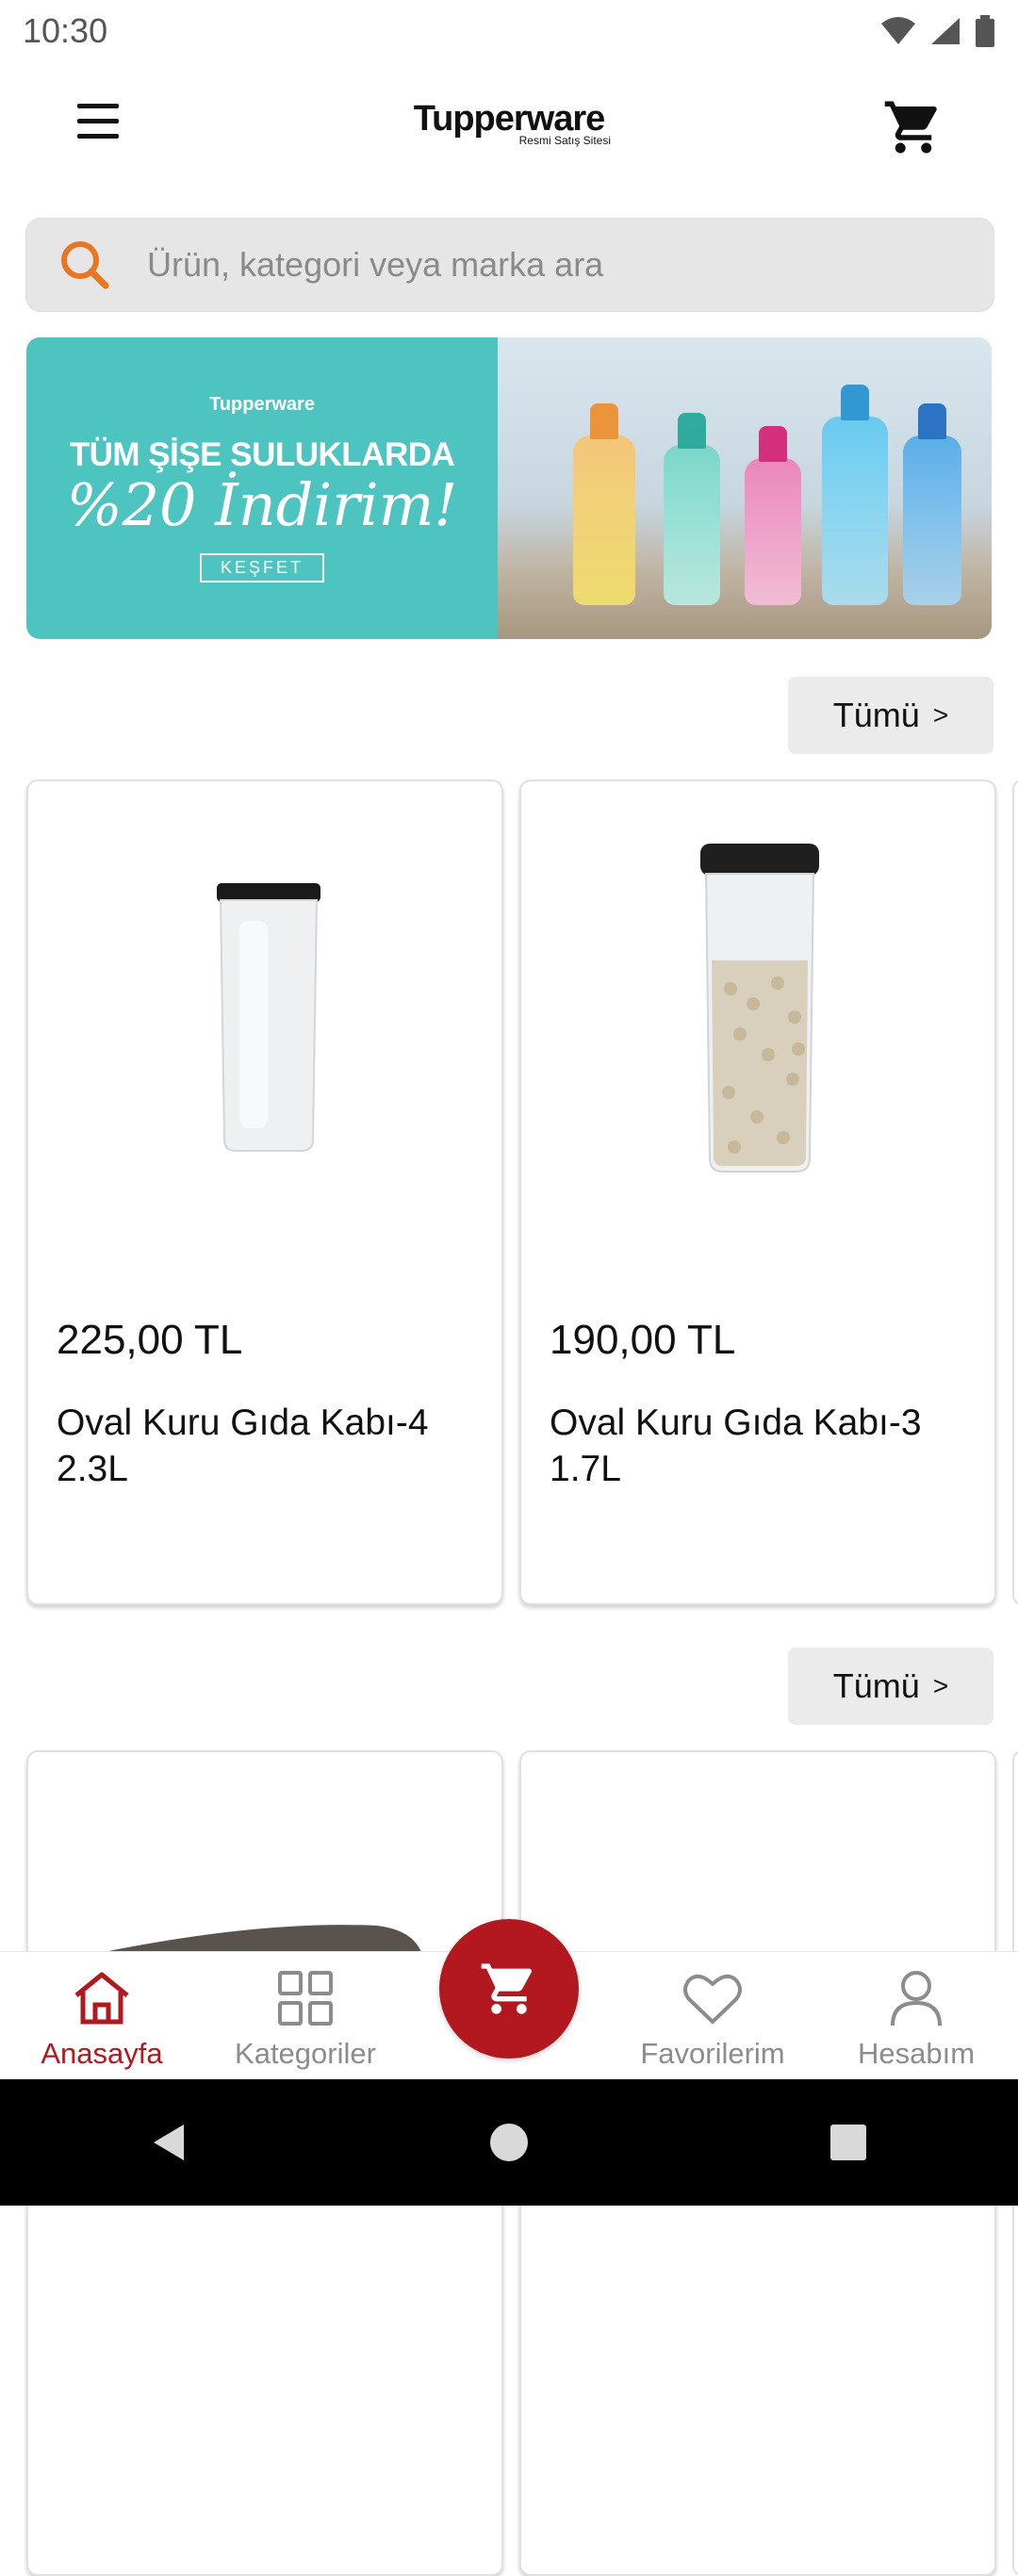 This screenshot has height=2576, width=1018. I want to click on logo: Tupperware Resmi Satış Sitesi, so click(509, 128).